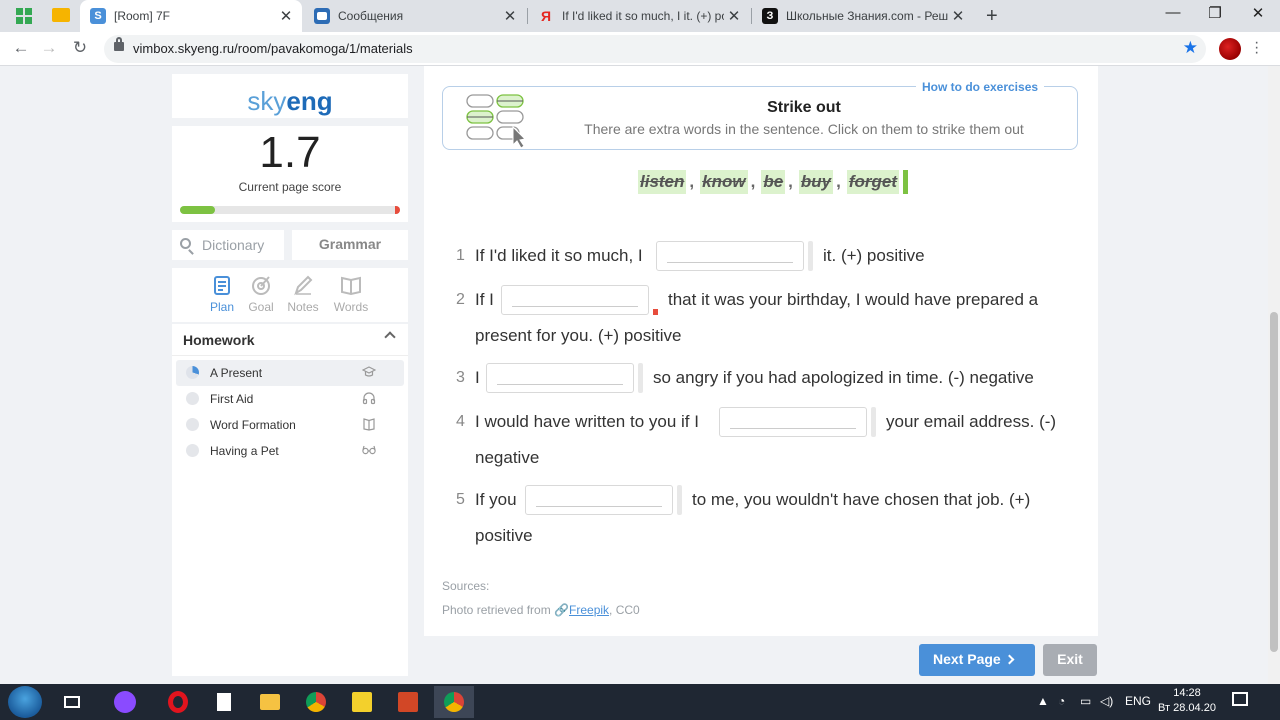 The height and width of the screenshot is (720, 1280). Describe the element at coordinates (270, 702) in the screenshot. I see `file-explorer-icon` at that location.